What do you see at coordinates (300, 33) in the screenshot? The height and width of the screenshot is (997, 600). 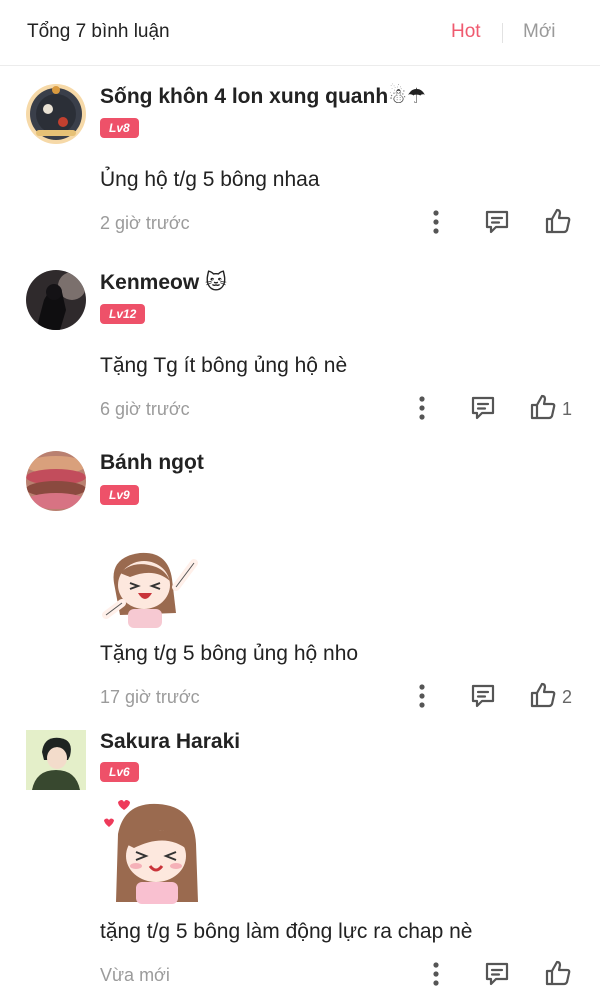 I see `comments-header: Tổng 7 bình luận Hot Mới` at bounding box center [300, 33].